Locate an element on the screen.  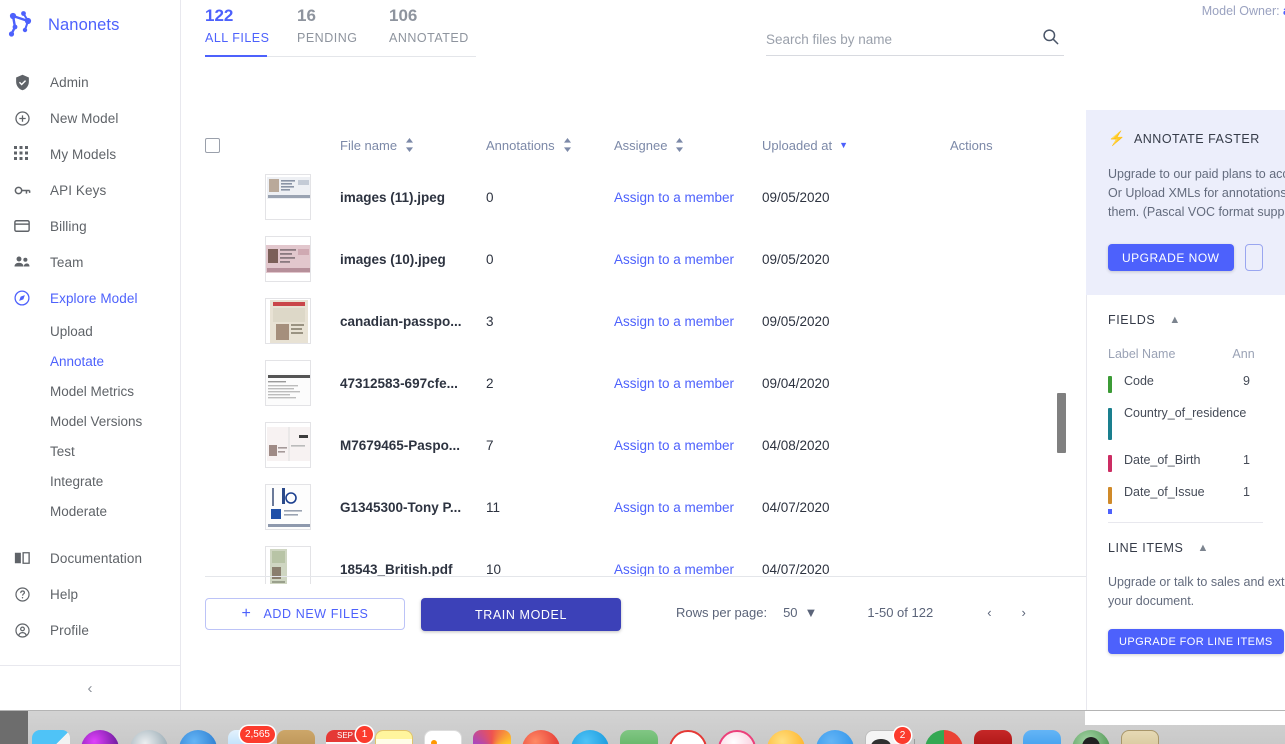
dock-icon-facetime is located at coordinates (639, 737).